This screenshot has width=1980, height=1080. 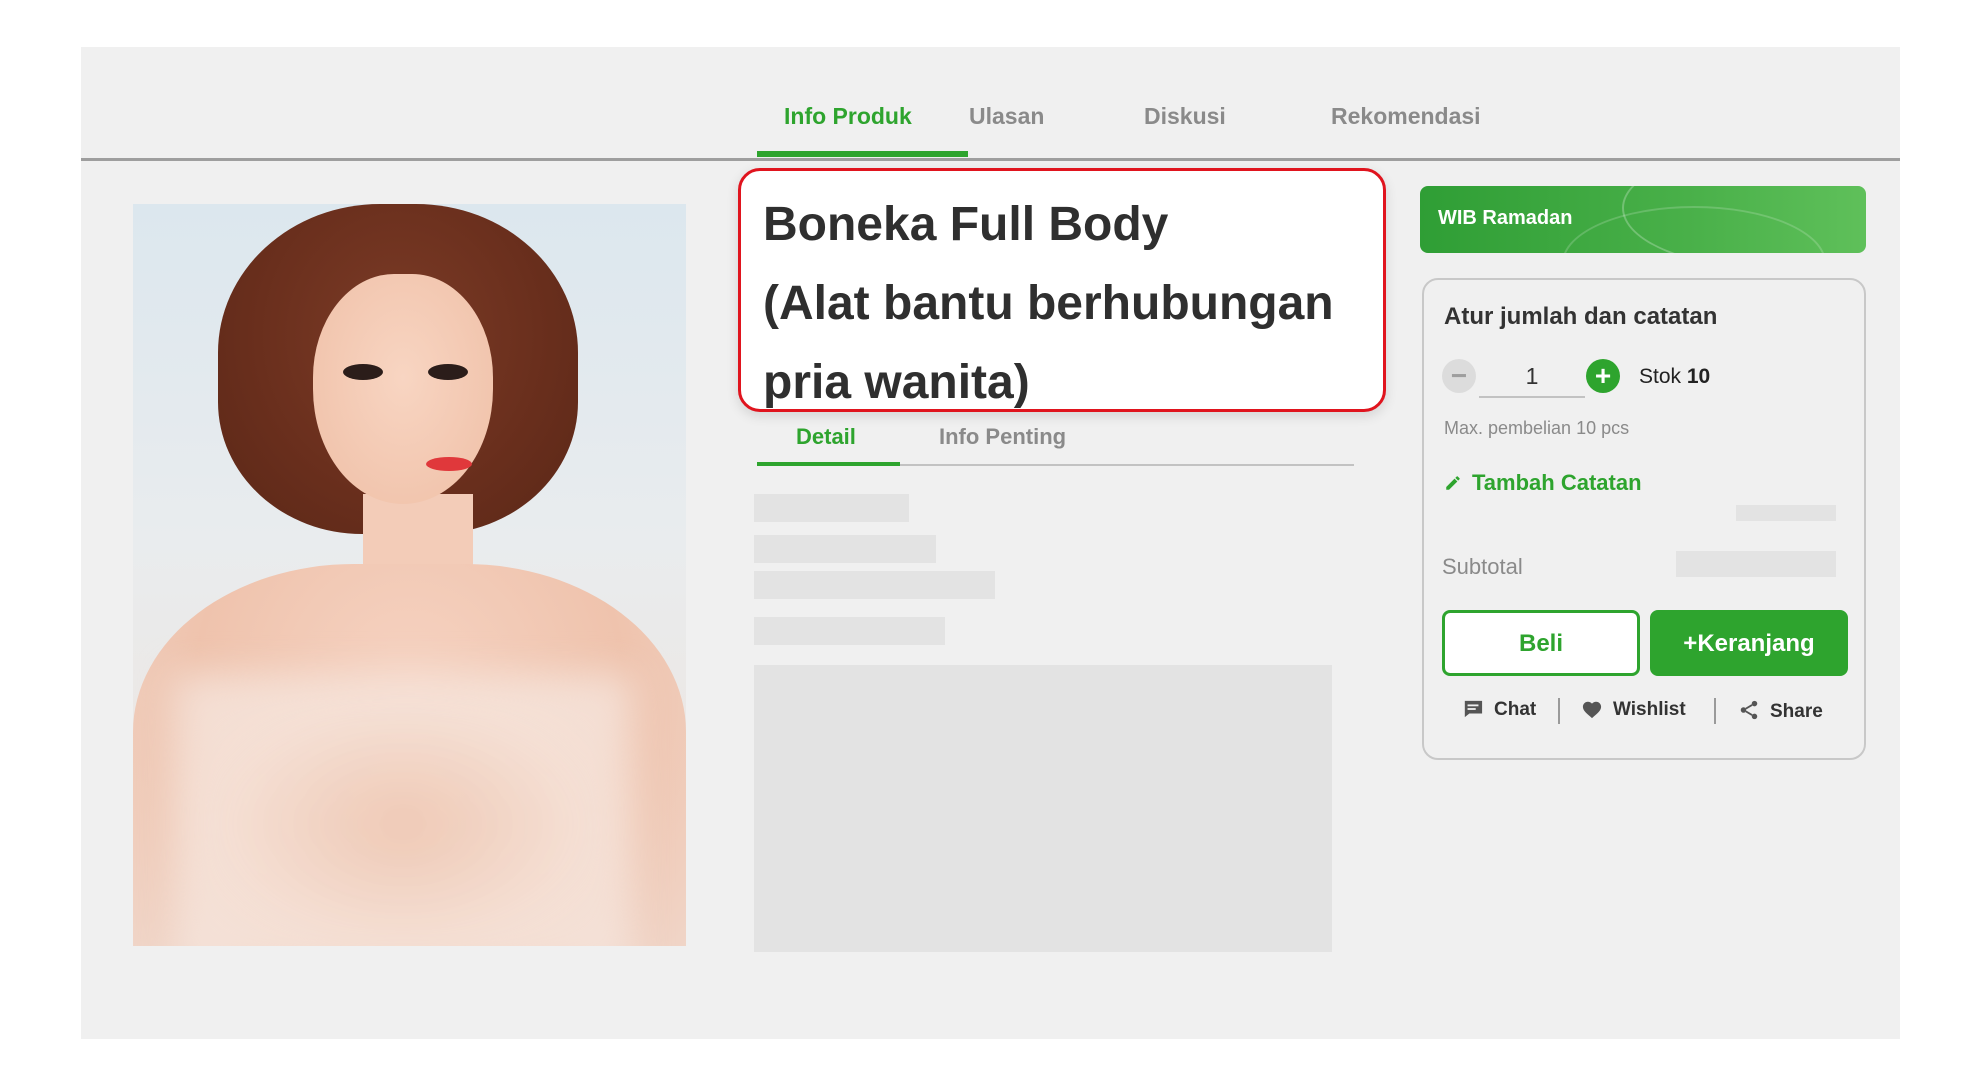 I want to click on chat-icon, so click(x=1473, y=709).